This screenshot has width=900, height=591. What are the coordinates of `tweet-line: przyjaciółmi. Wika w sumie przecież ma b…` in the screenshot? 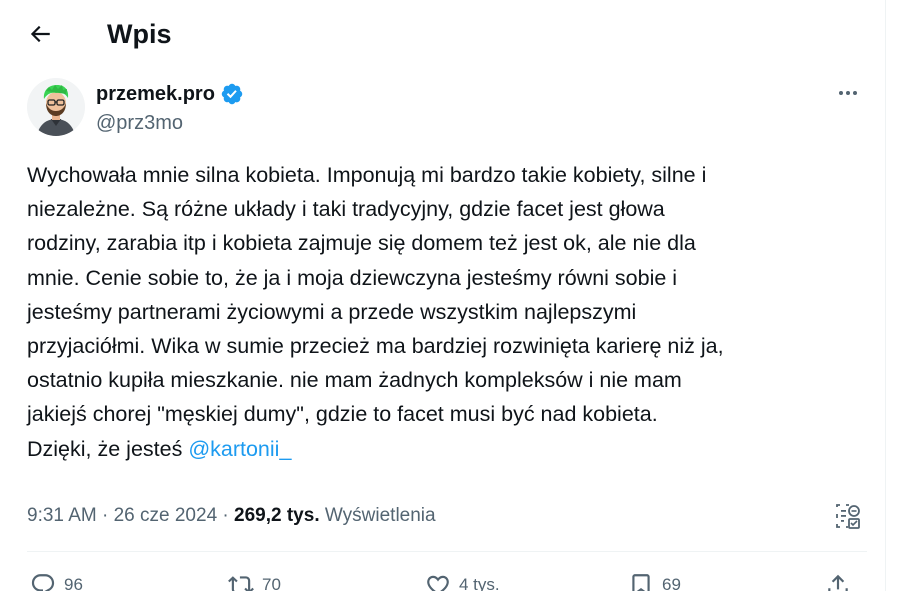 It's located at (375, 346).